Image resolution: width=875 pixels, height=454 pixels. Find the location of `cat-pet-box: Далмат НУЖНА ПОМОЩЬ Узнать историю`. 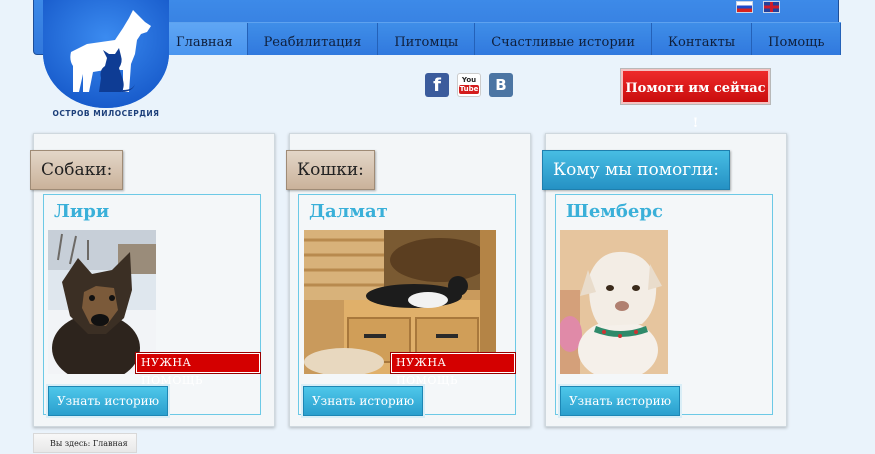

cat-pet-box: Далмат НУЖНА ПОМОЩЬ Узнать историю is located at coordinates (407, 305).